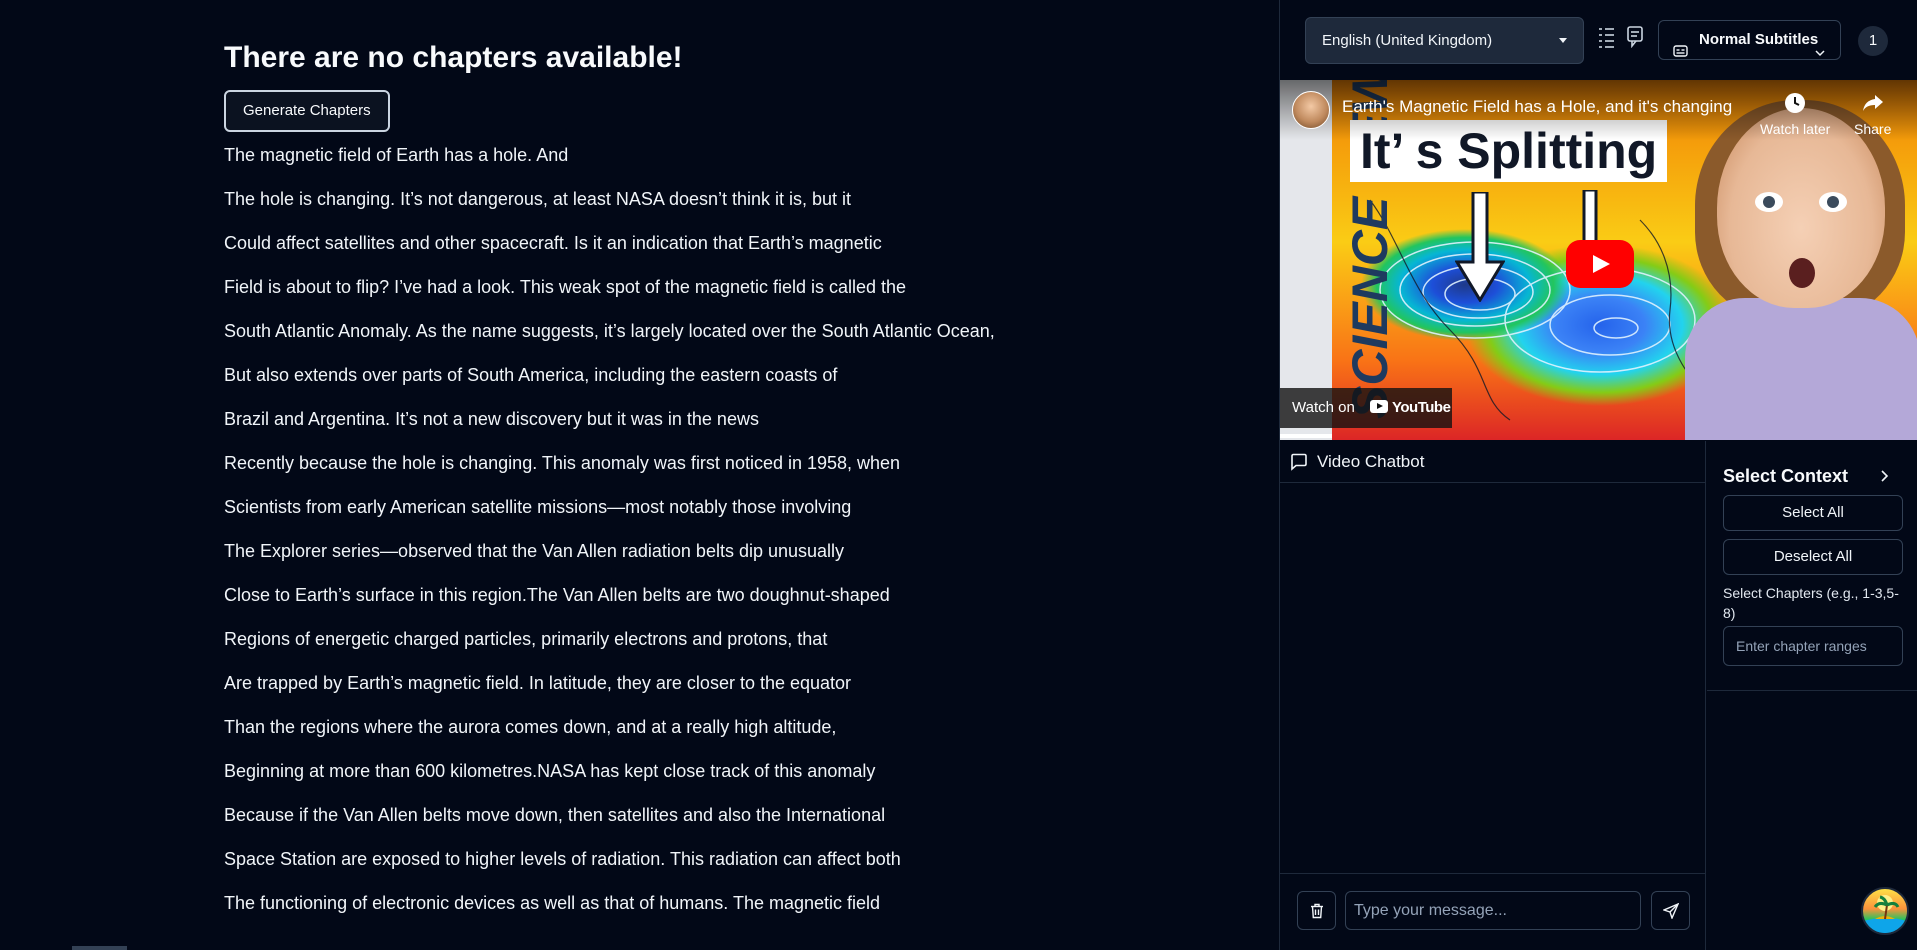  I want to click on chatbot-title: Video Chatbot, so click(1371, 461).